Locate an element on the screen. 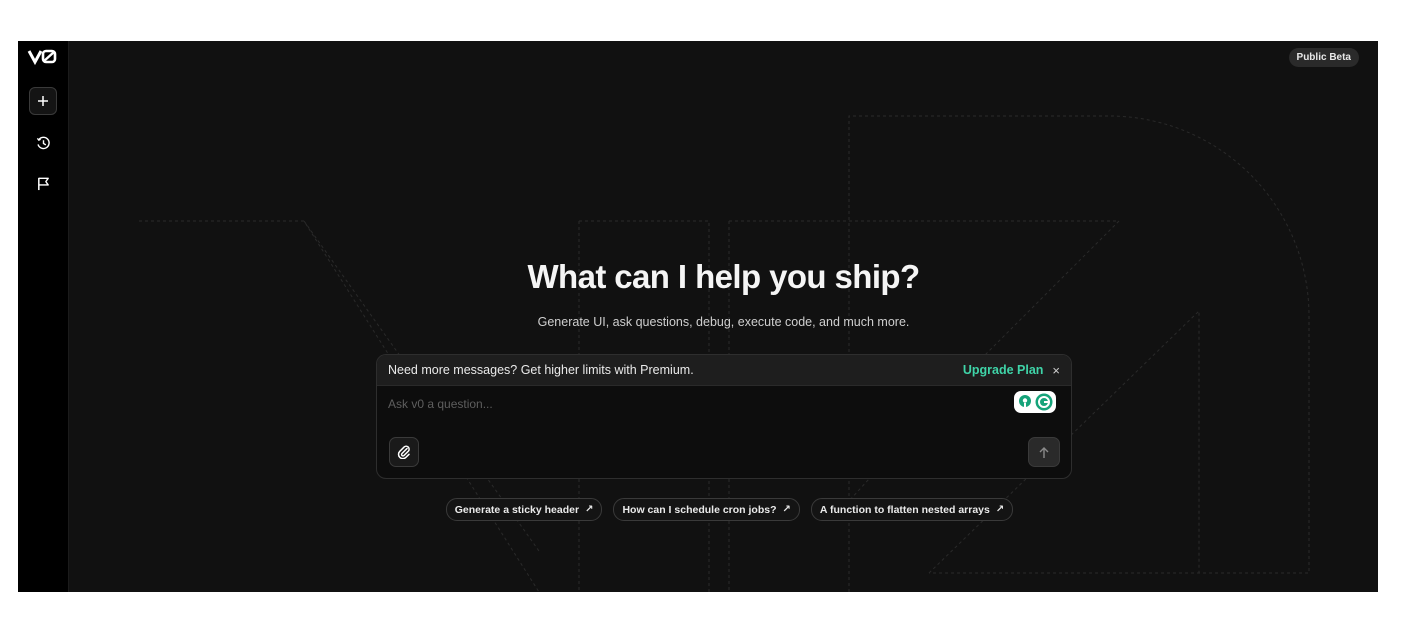 The height and width of the screenshot is (630, 1402). plus-icon is located at coordinates (43, 101).